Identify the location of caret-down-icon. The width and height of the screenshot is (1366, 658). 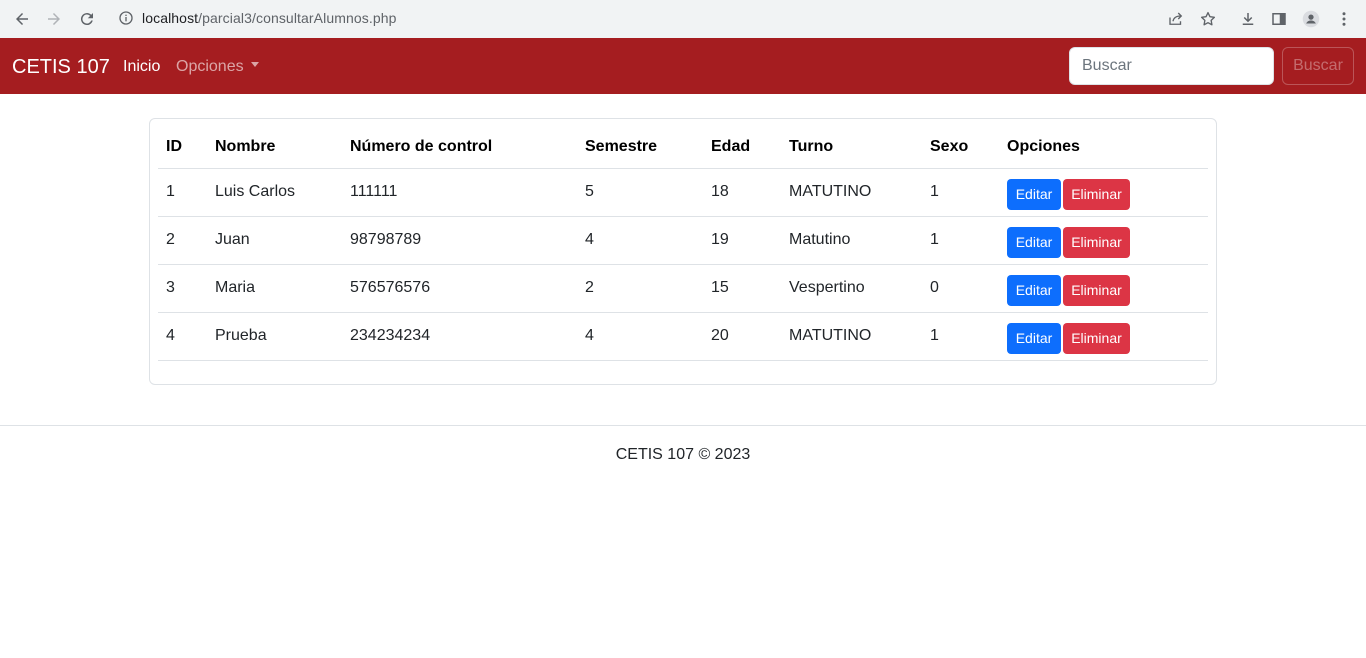
(254, 65).